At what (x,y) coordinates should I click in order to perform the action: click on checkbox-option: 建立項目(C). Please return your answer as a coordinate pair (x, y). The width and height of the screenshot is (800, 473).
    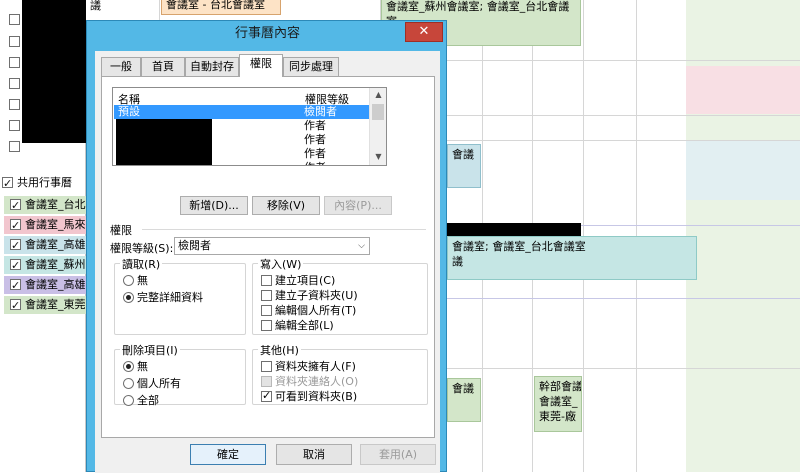
    Looking at the image, I should click on (298, 281).